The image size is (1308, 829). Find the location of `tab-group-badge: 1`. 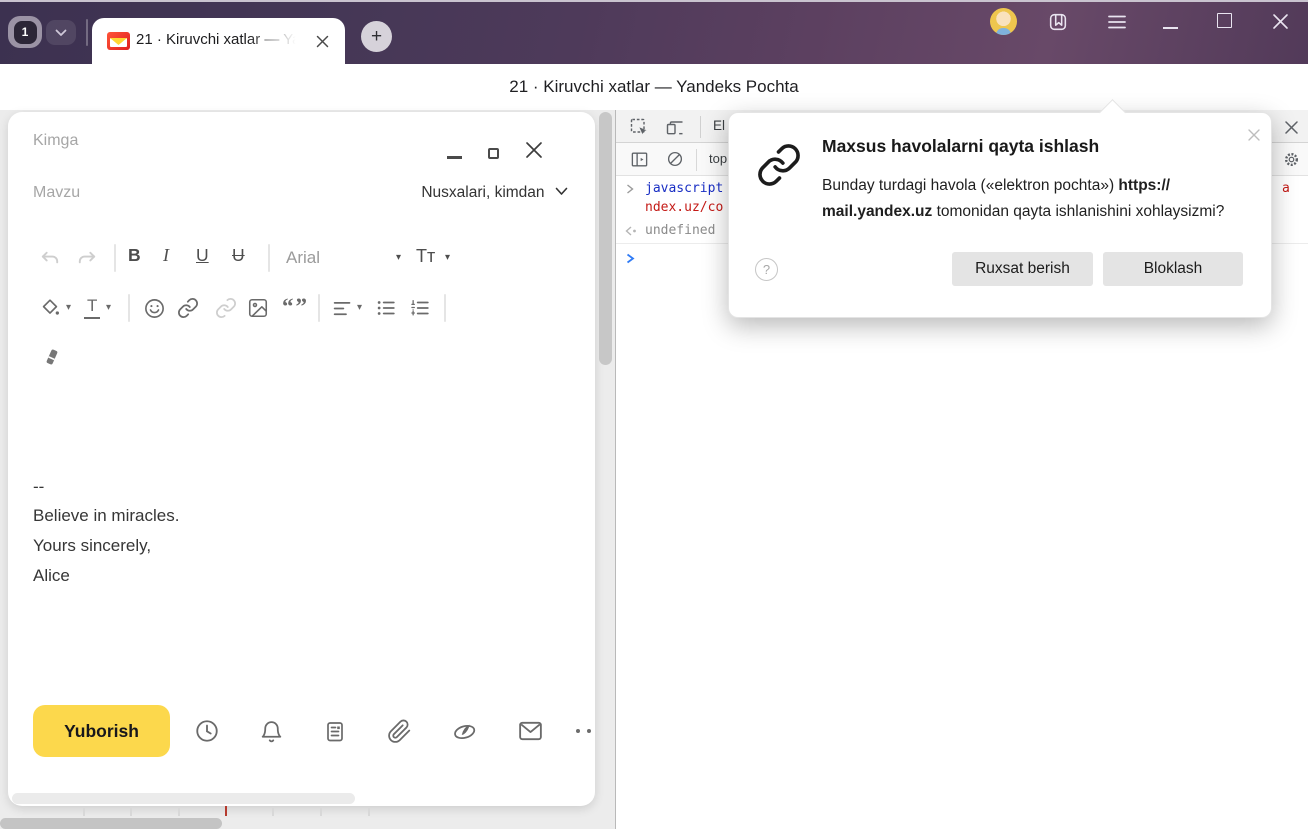

tab-group-badge: 1 is located at coordinates (25, 32).